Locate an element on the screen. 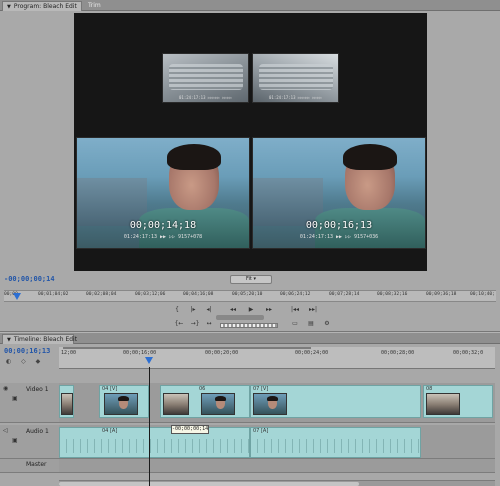  step-forward-icon: |▸ is located at coordinates (193, 309).